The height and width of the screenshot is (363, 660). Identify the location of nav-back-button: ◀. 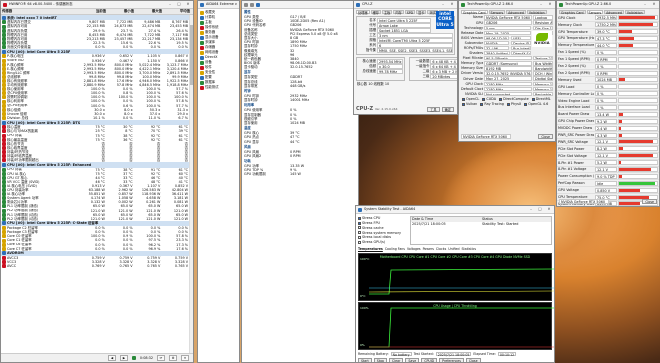
(111, 358).